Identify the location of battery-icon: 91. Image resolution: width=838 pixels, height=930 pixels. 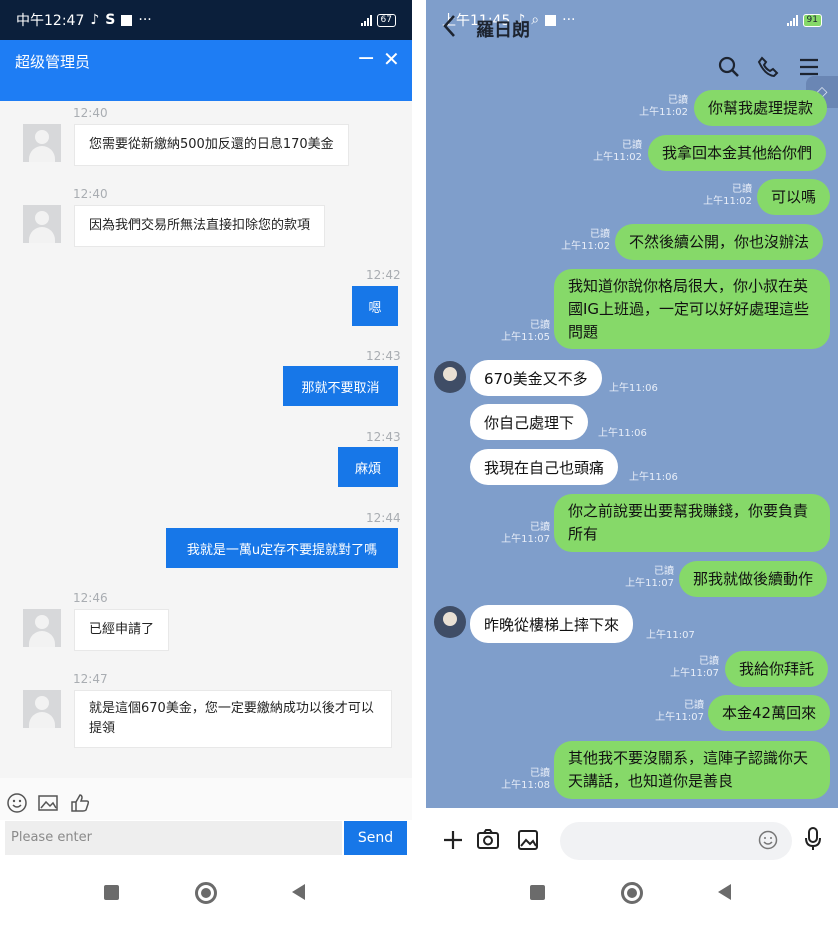
(812, 20).